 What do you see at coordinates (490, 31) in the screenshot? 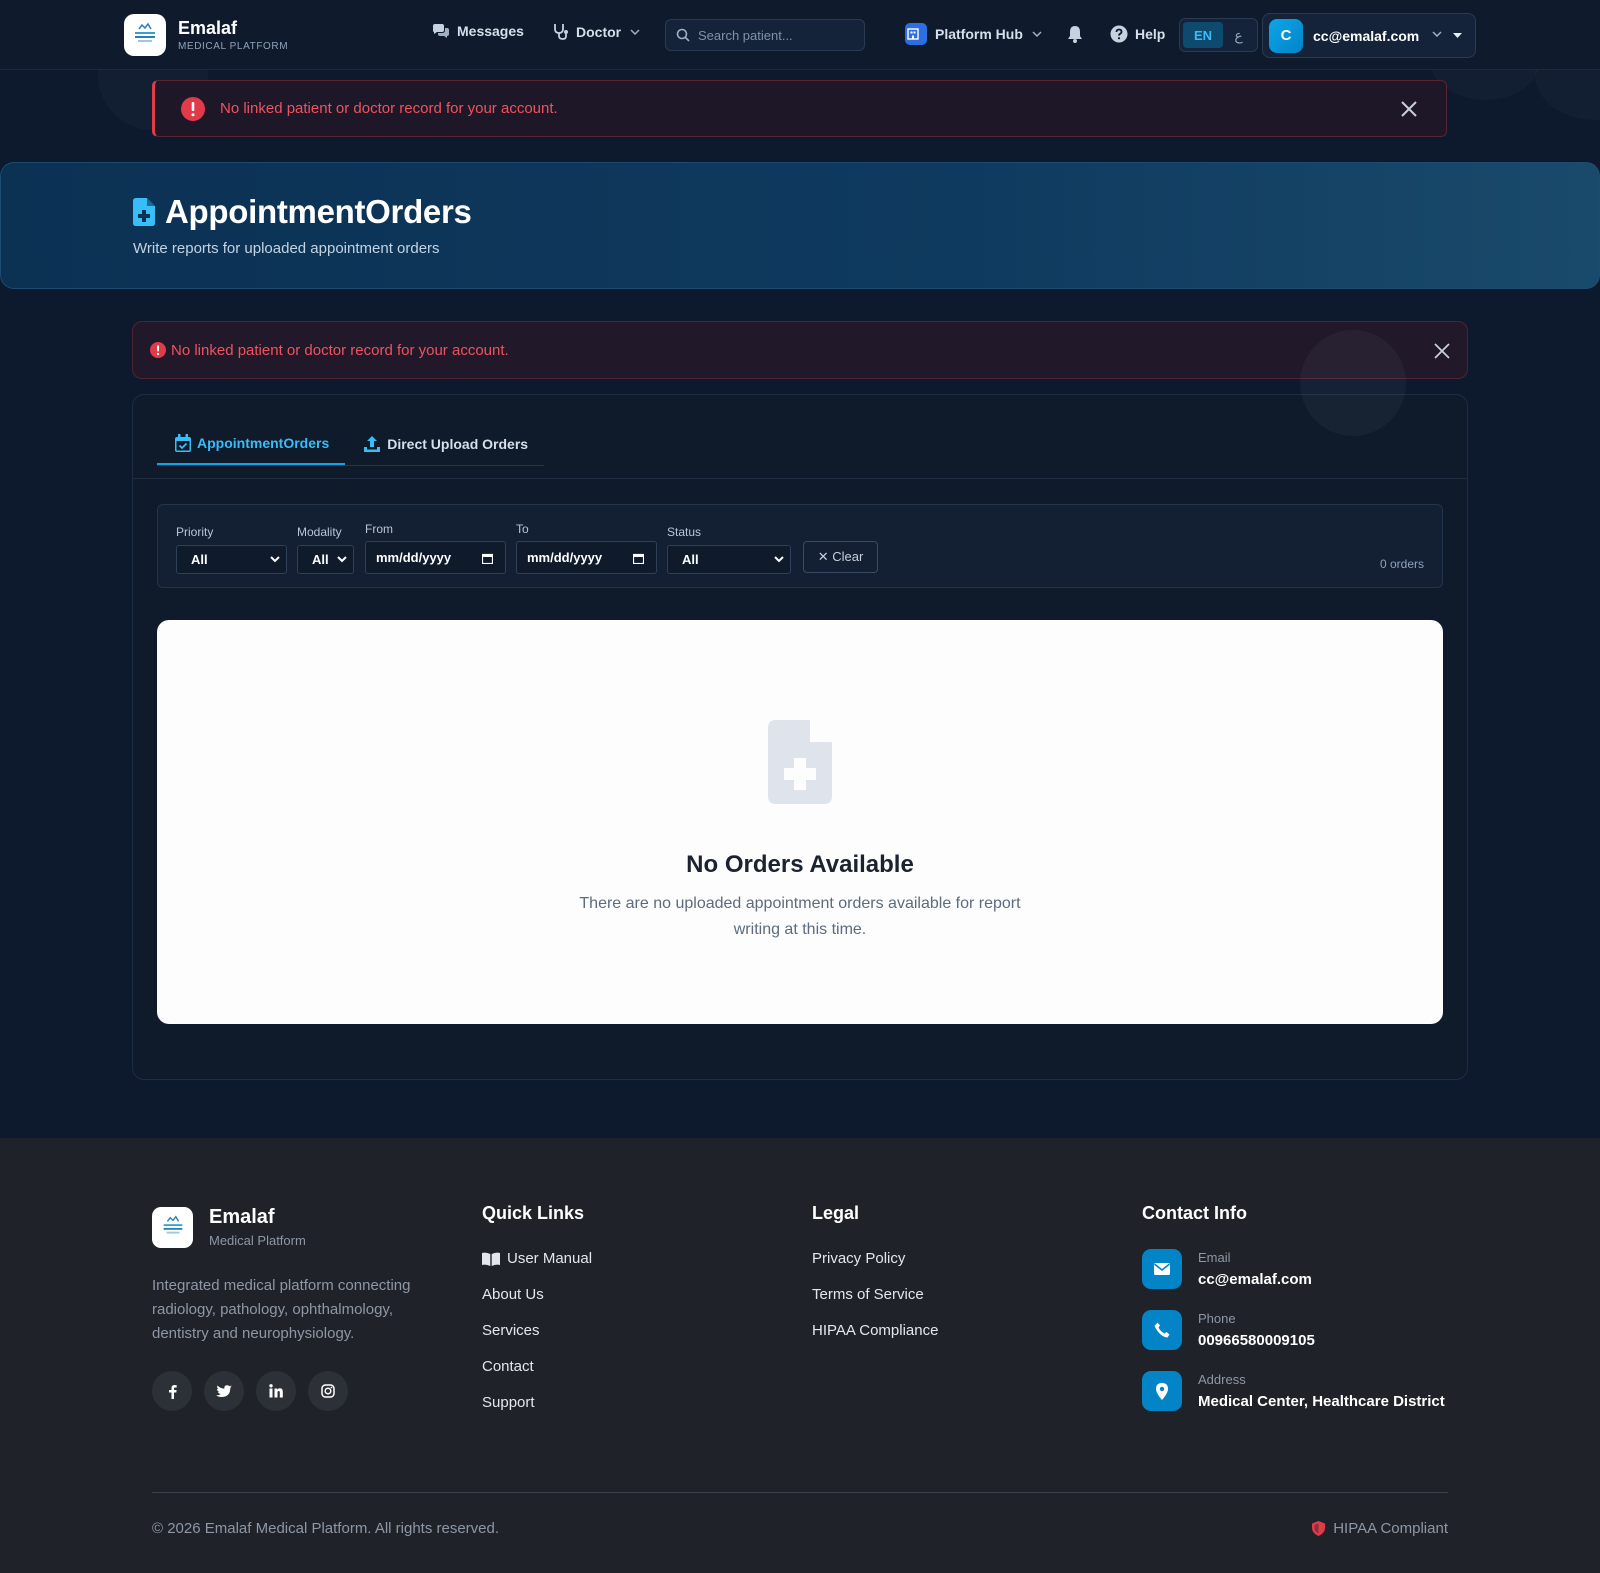
I see `nav-messages-label: Messages` at bounding box center [490, 31].